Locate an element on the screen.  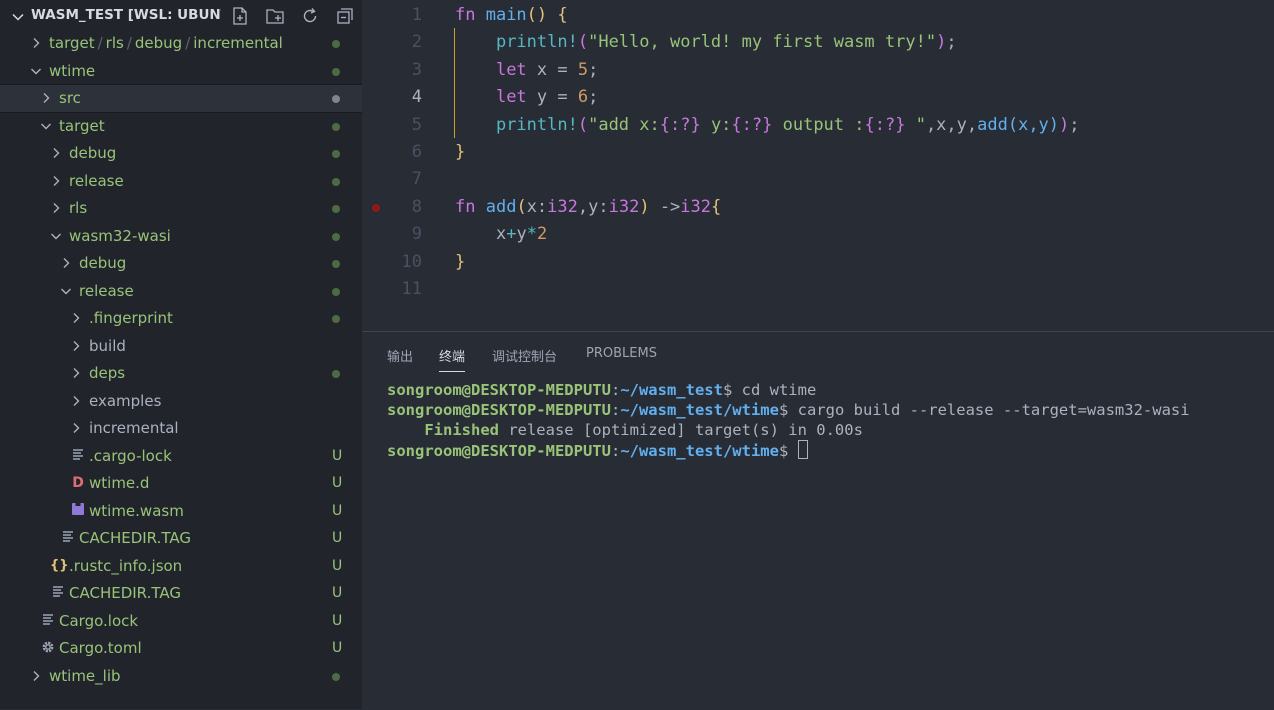
code-line: 6} is located at coordinates (818, 152).